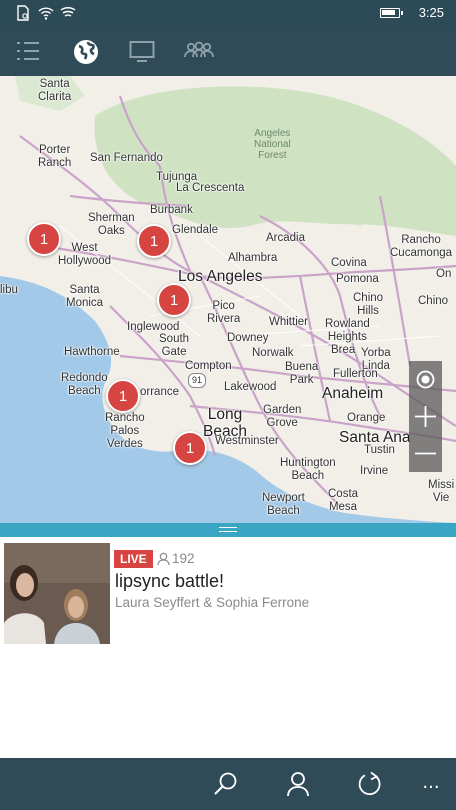  What do you see at coordinates (23, 13) in the screenshot?
I see `notification-icon` at bounding box center [23, 13].